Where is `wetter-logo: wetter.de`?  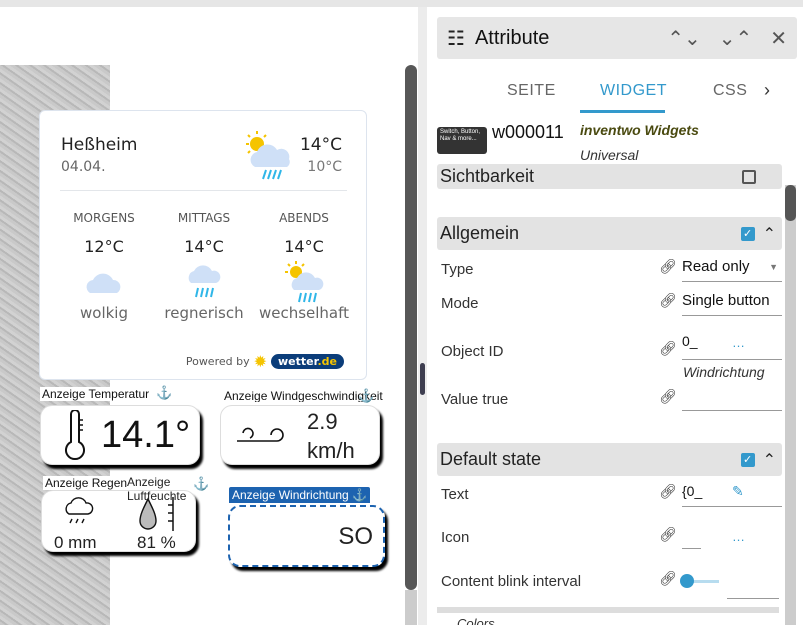 wetter-logo: wetter.de is located at coordinates (307, 361).